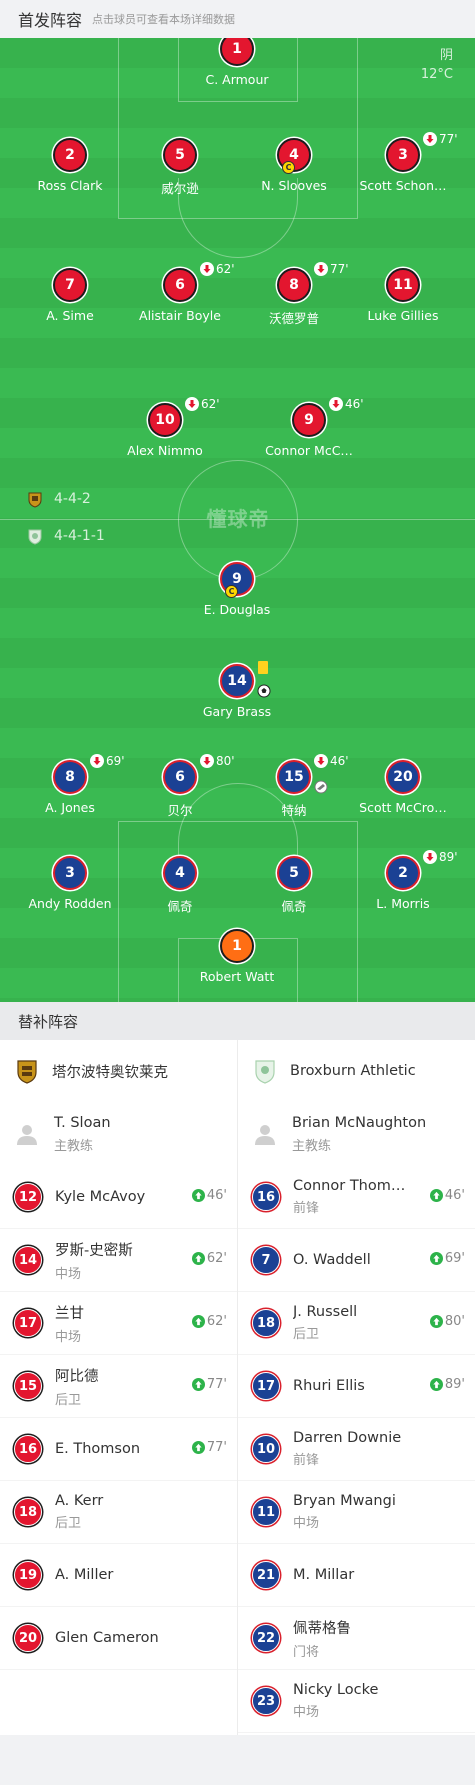 This screenshot has width=475, height=1785. Describe the element at coordinates (356, 1197) in the screenshot. I see `away-sub-row: 16 Connor Thom… 前锋 46'` at that location.